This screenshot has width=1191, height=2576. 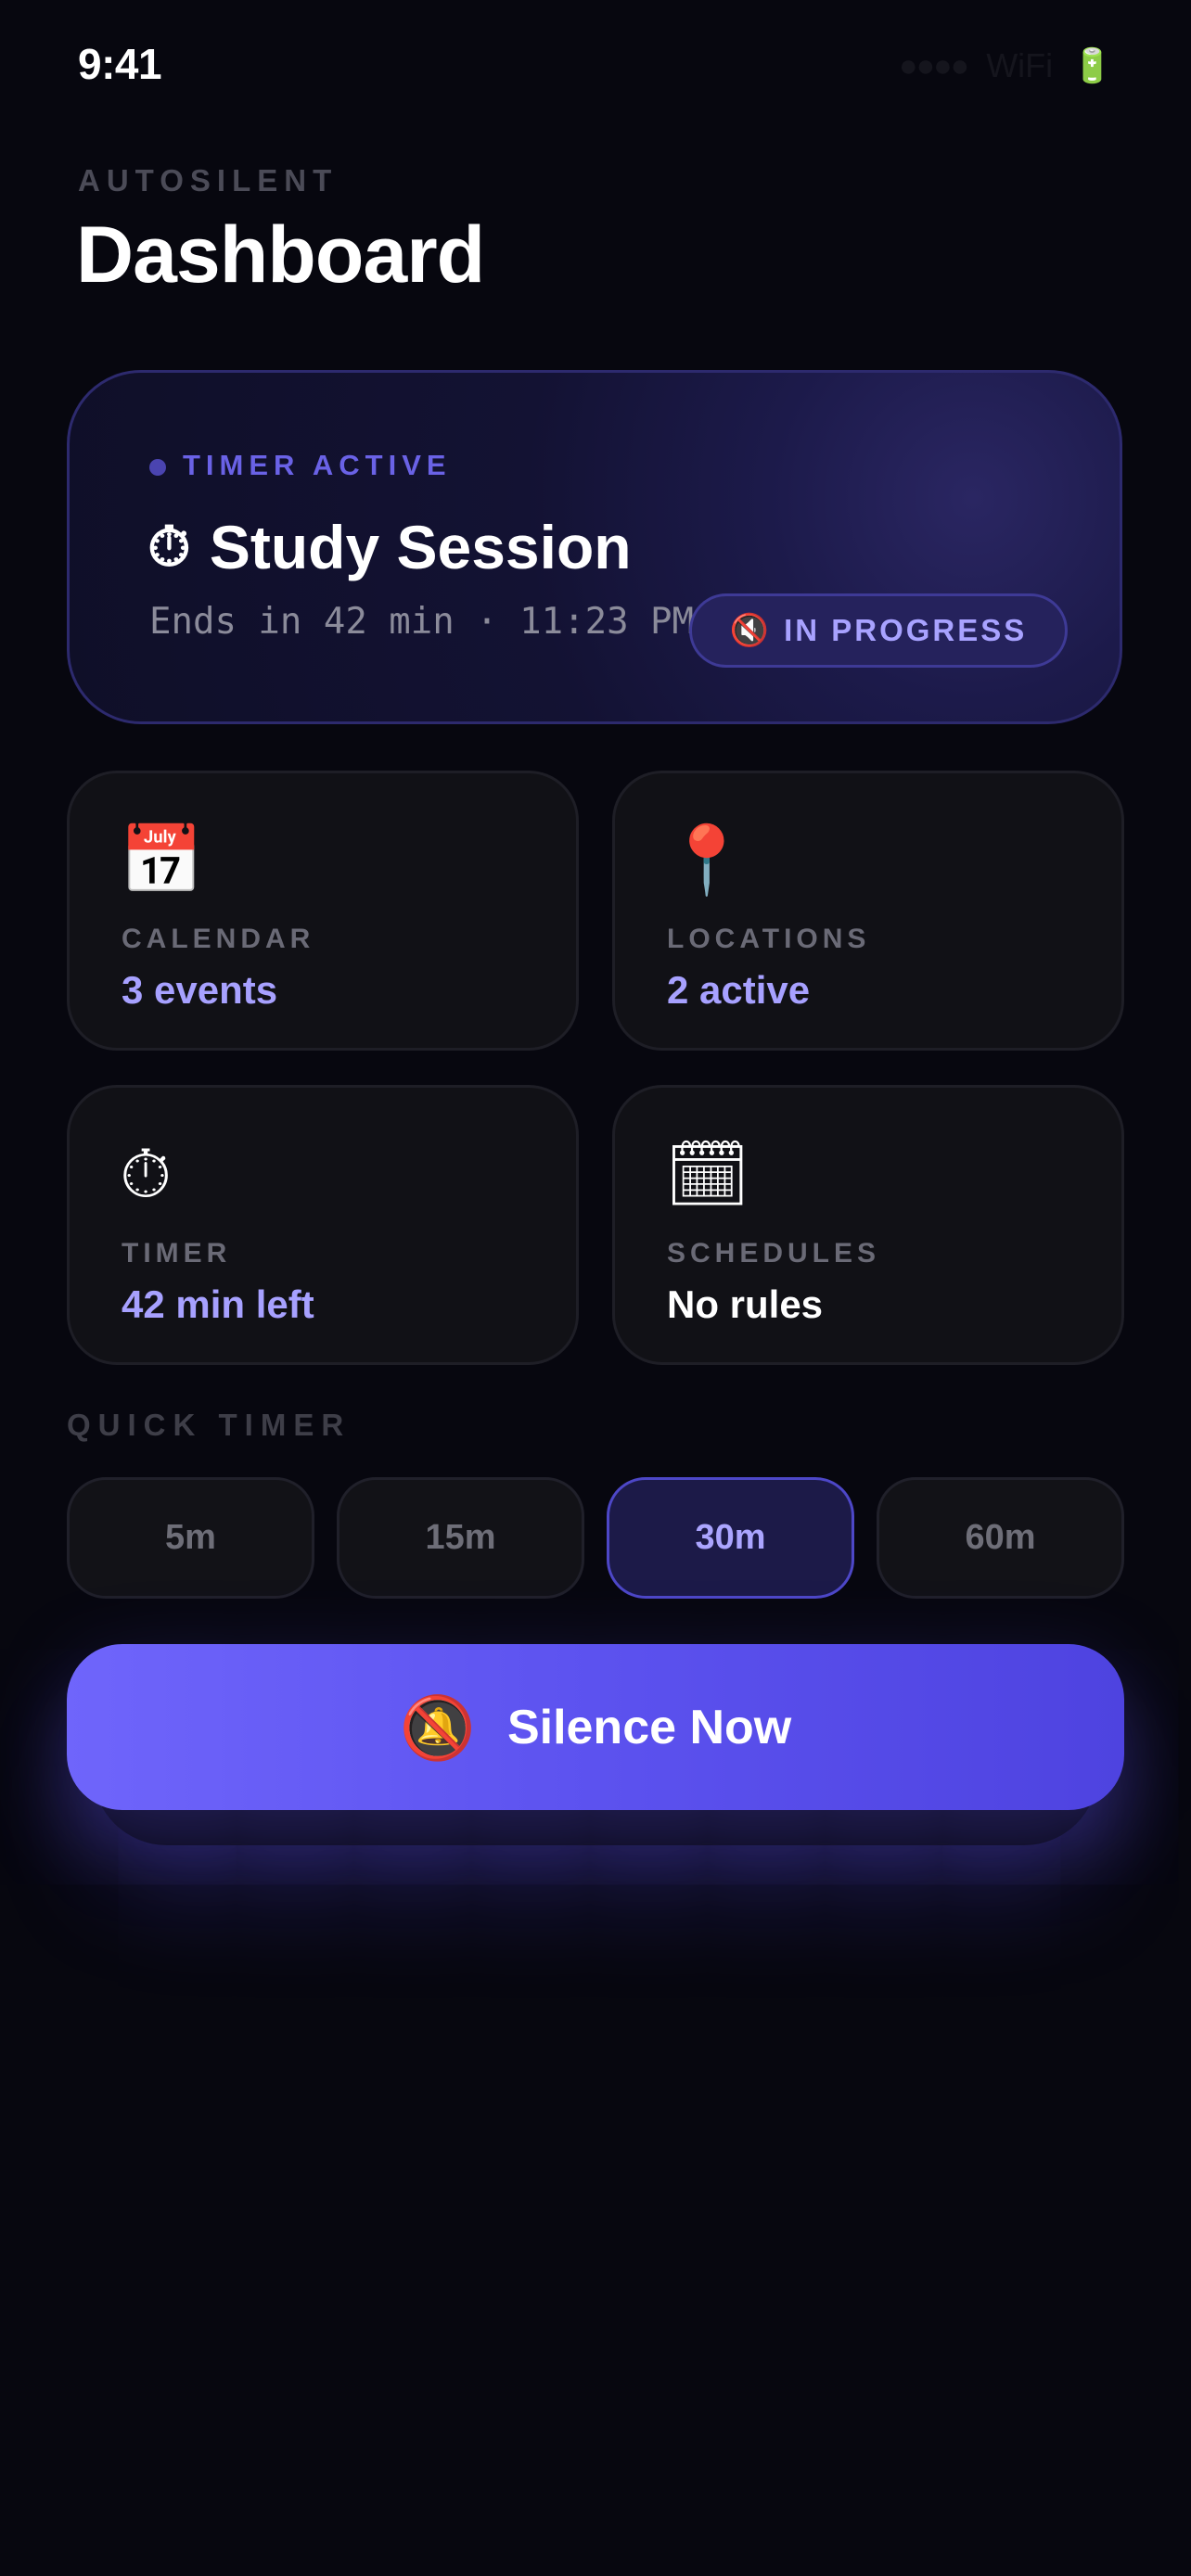 What do you see at coordinates (774, 1253) in the screenshot?
I see `card-label: SCHEDULES` at bounding box center [774, 1253].